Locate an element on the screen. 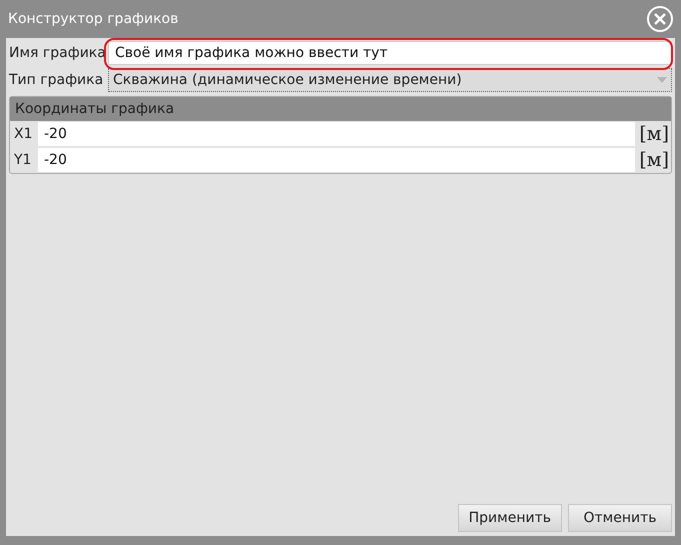 The width and height of the screenshot is (681, 545). close-icon is located at coordinates (660, 19).